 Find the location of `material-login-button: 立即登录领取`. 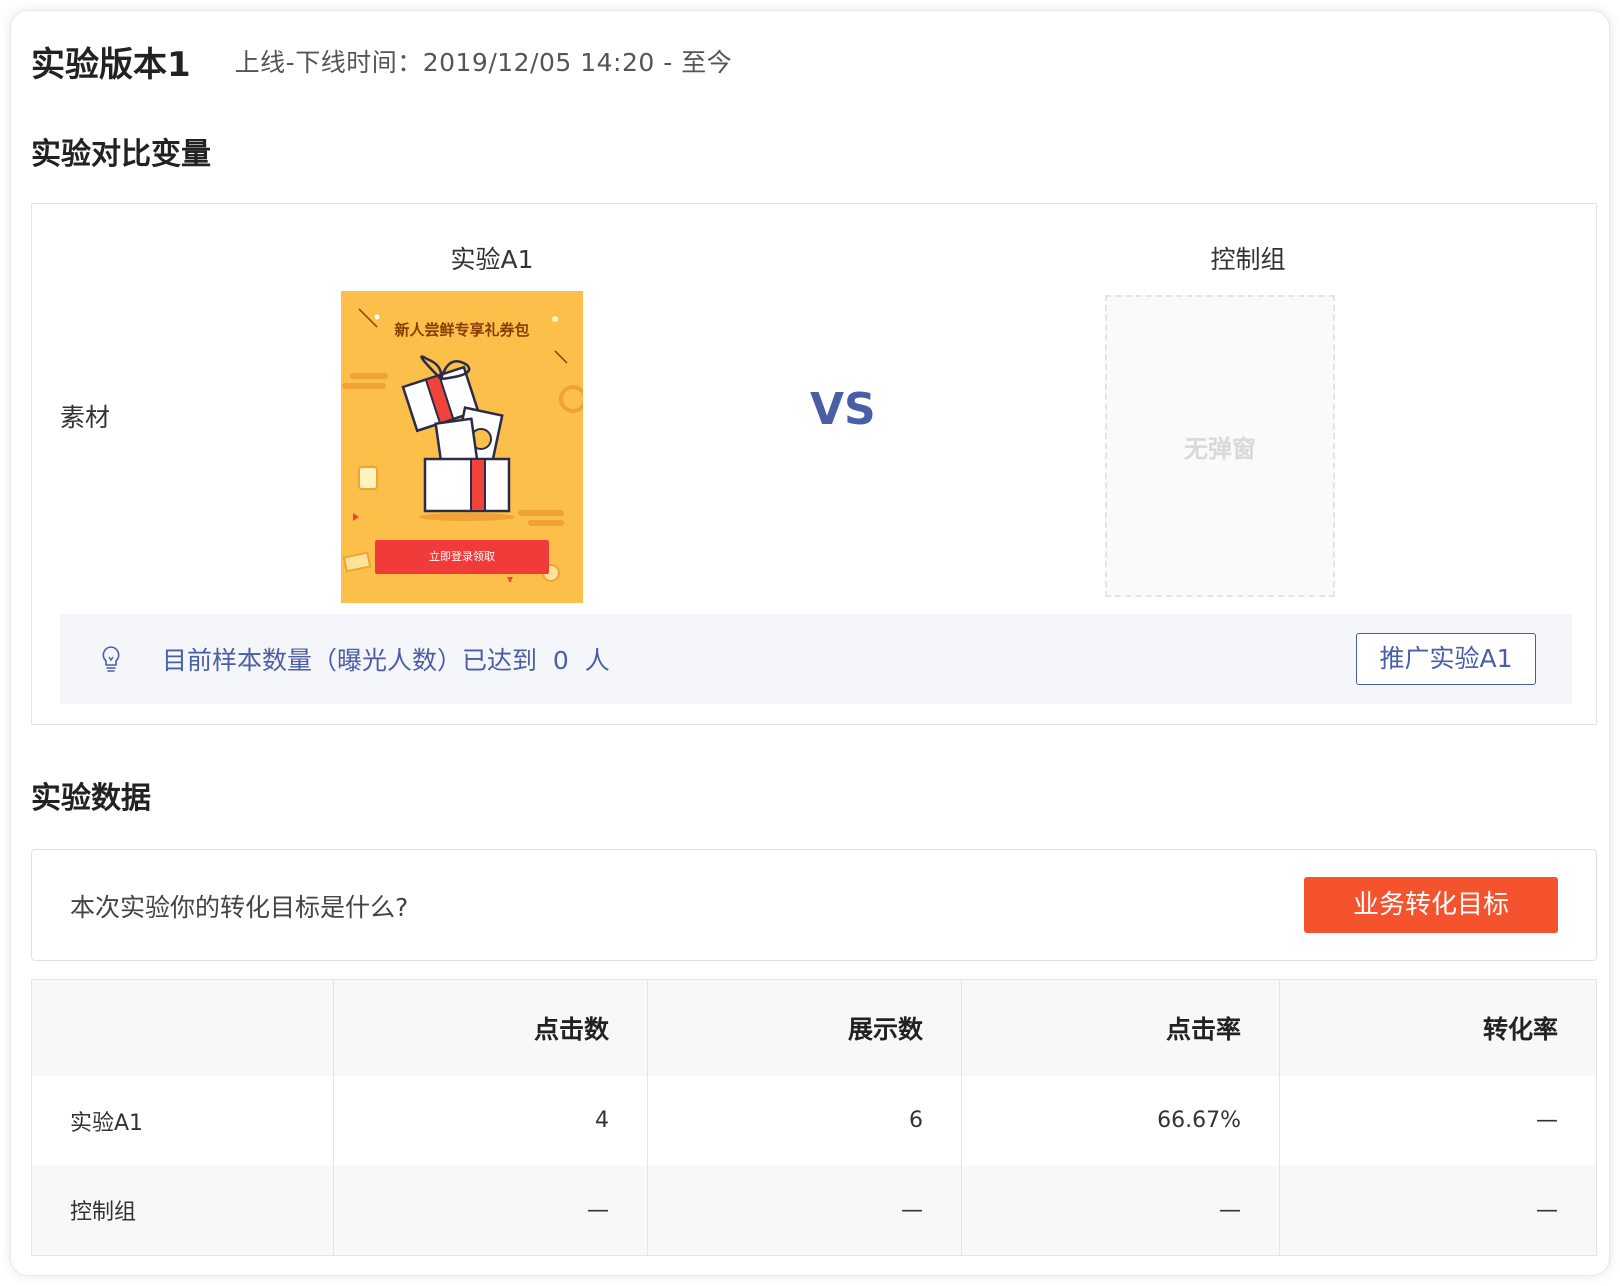

material-login-button: 立即登录领取 is located at coordinates (462, 557).